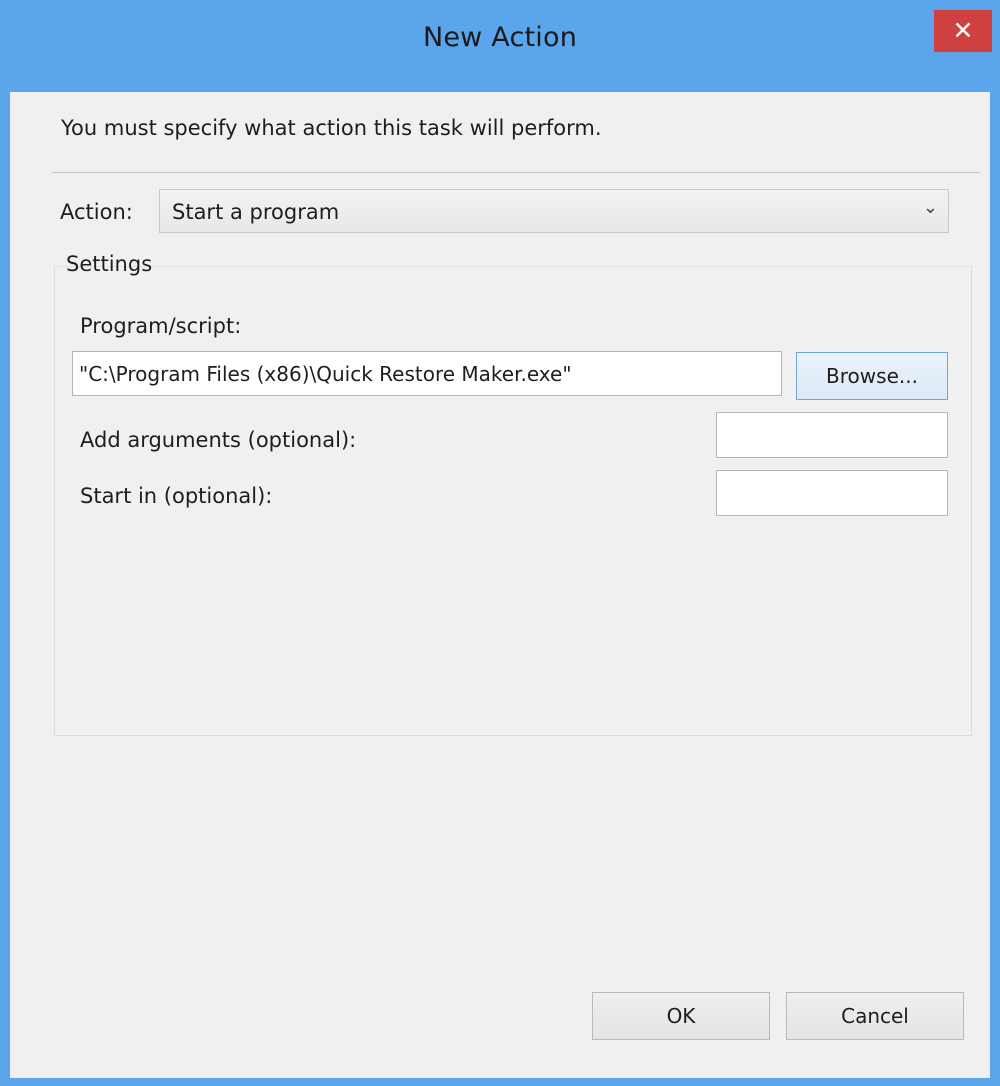  Describe the element at coordinates (427, 373) in the screenshot. I see `program-script-input` at that location.